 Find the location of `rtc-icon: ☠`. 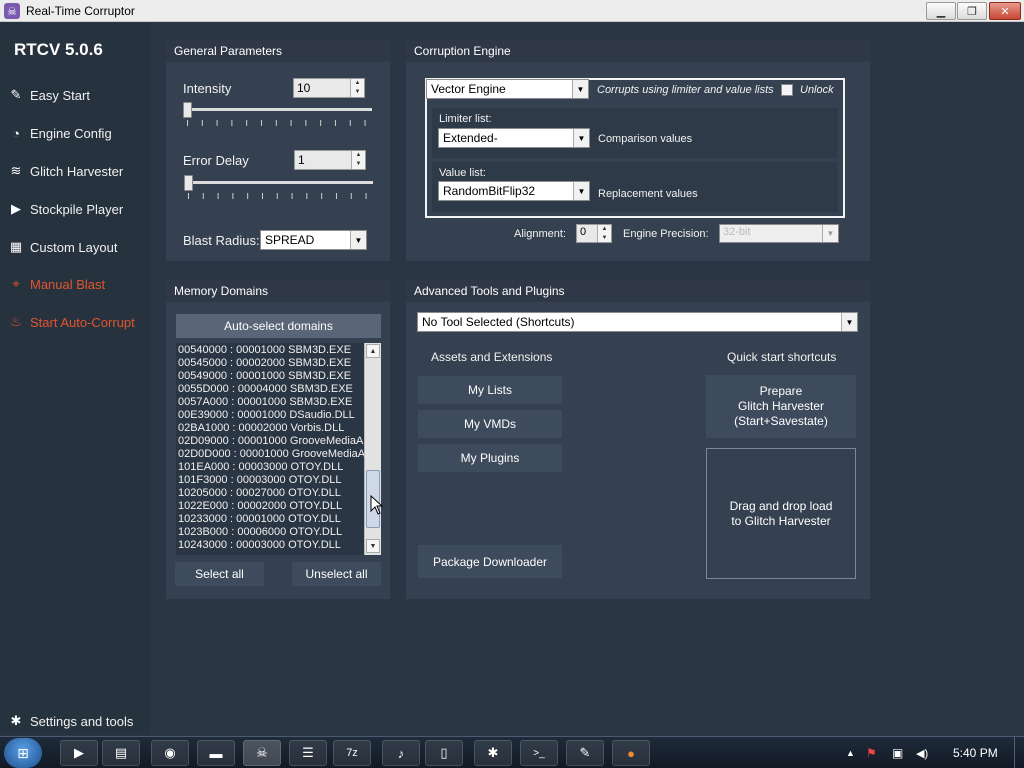

rtc-icon: ☠ is located at coordinates (262, 753).